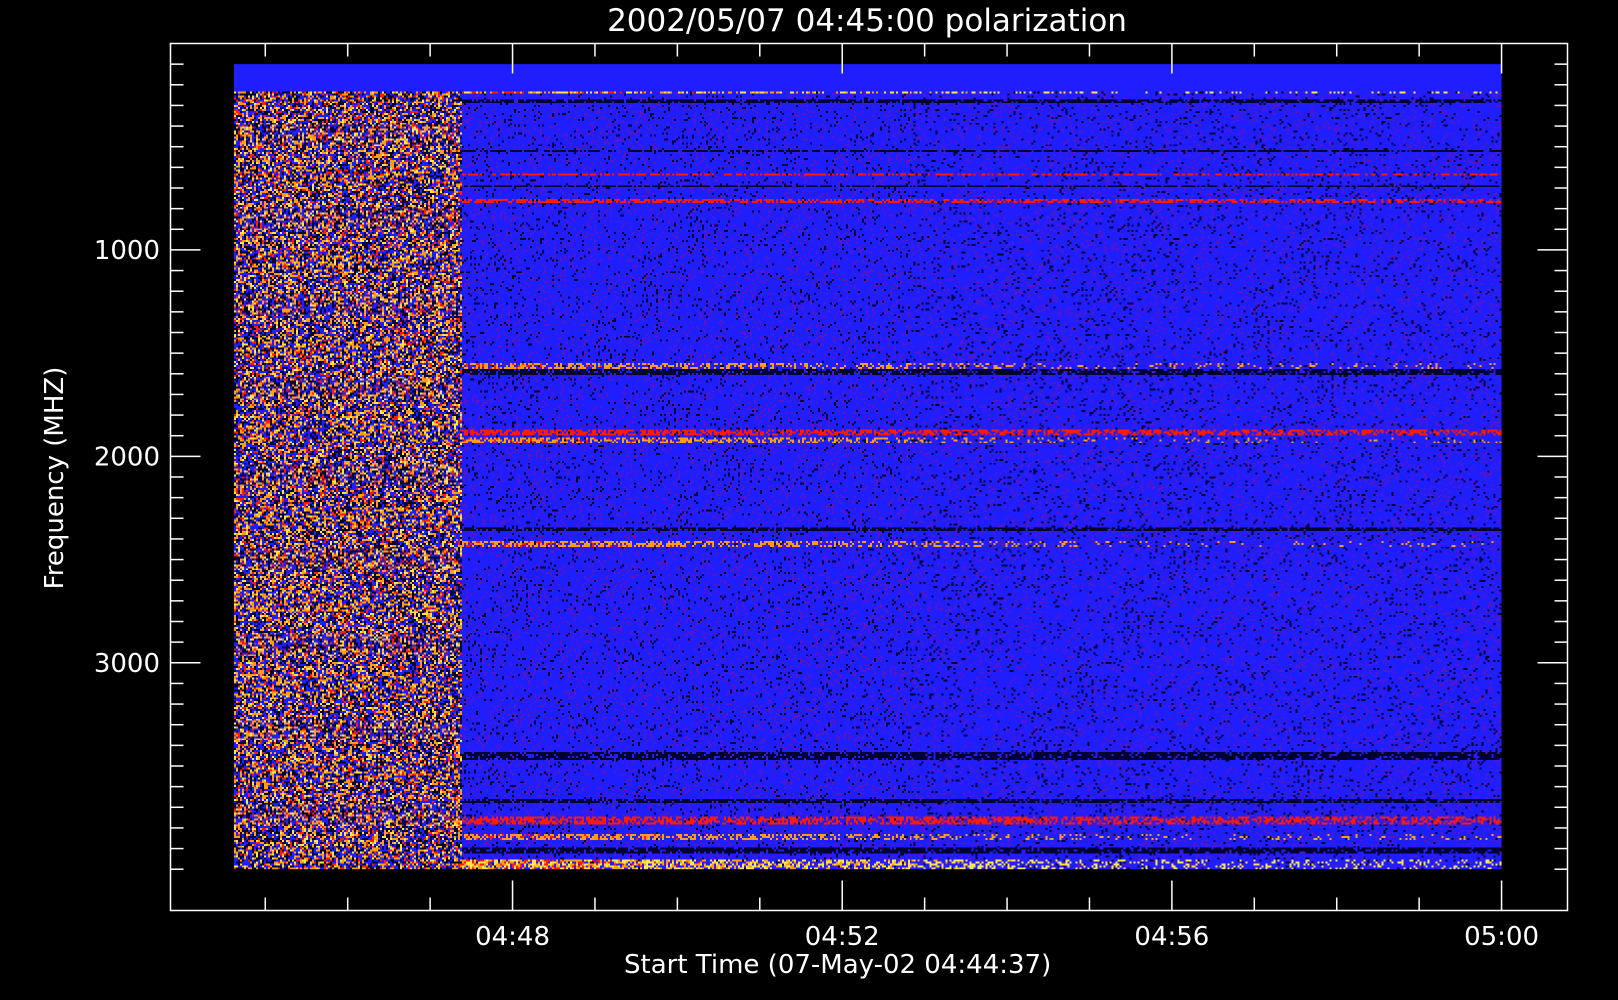 This screenshot has height=1000, width=1618. What do you see at coordinates (127, 251) in the screenshot?
I see `y-tick-label: 1000` at bounding box center [127, 251].